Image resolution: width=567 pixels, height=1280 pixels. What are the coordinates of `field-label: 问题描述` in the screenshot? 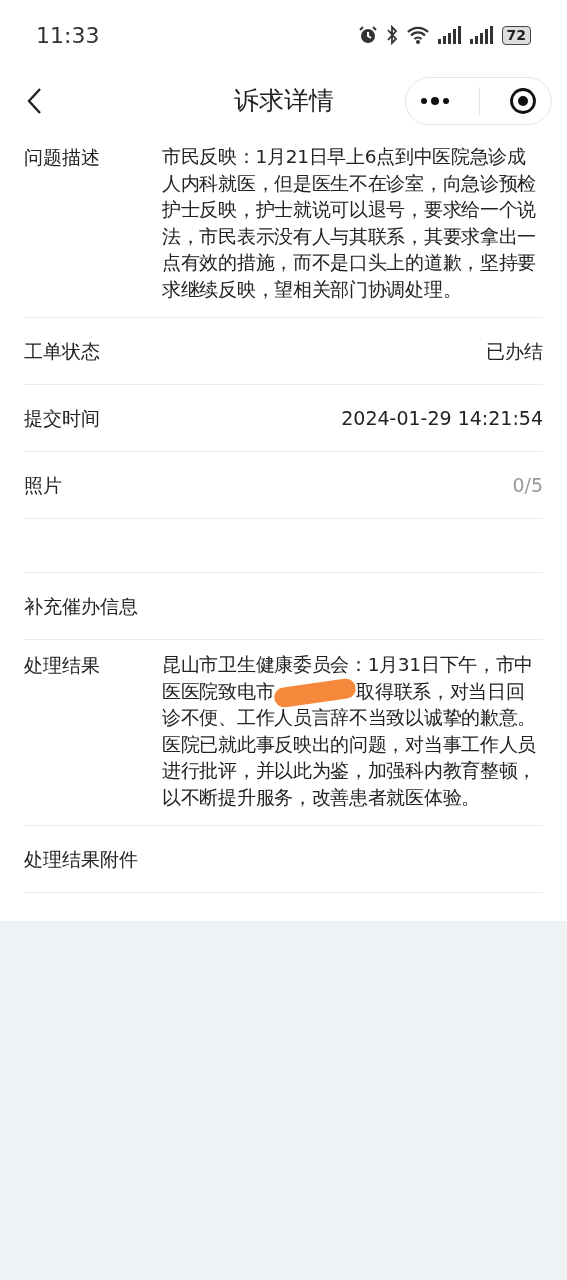 It's located at (62, 157).